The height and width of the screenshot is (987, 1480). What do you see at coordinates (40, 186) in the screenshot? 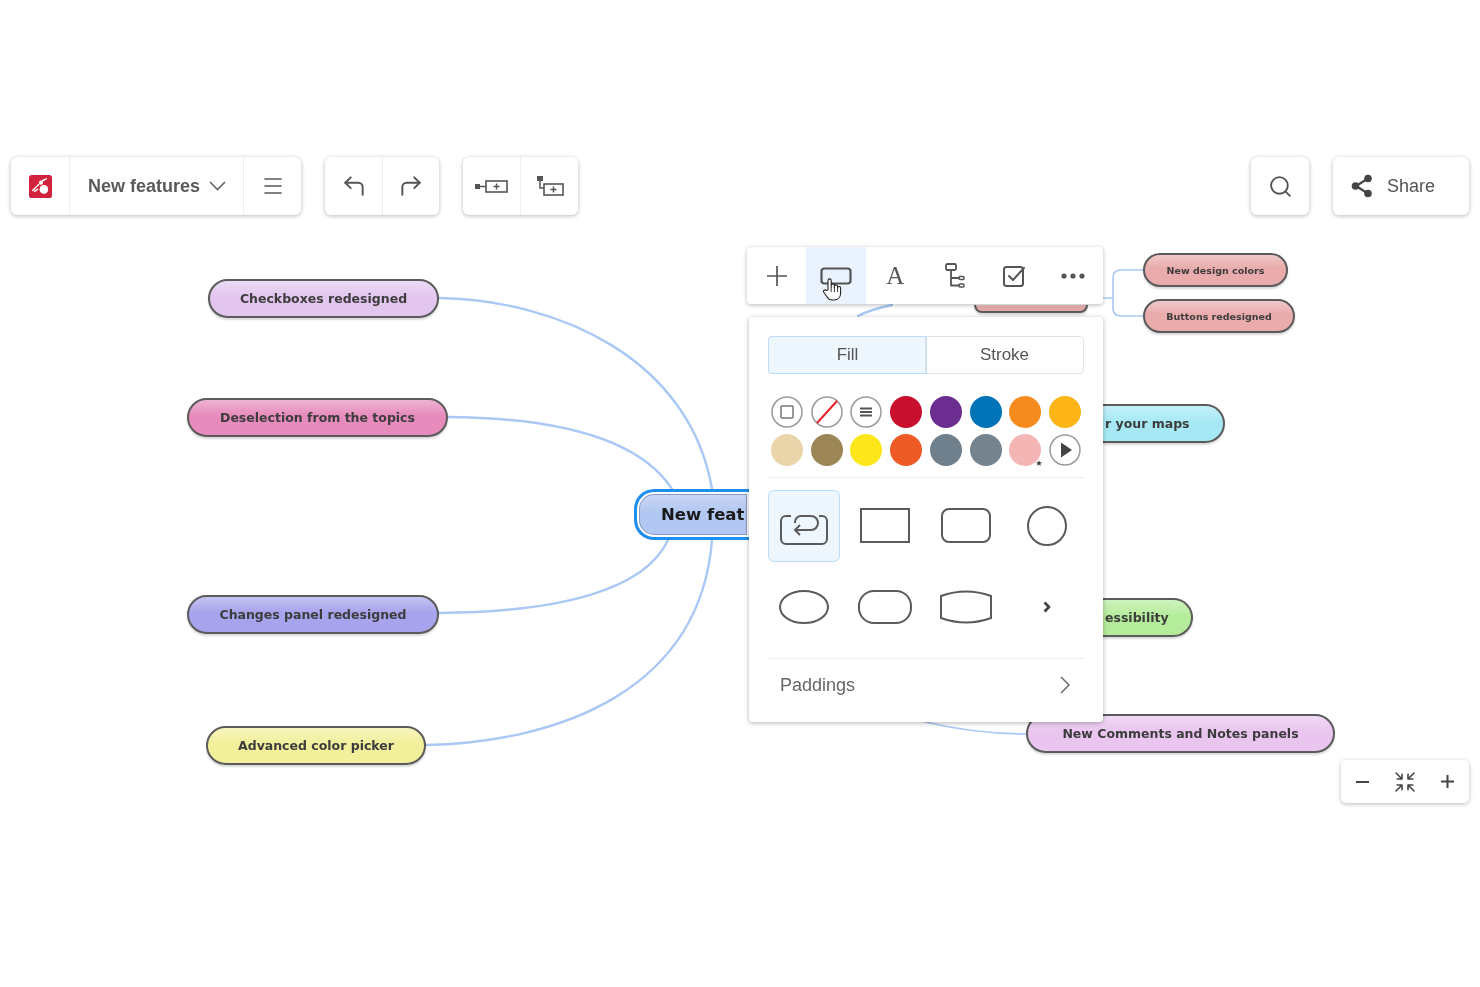
I see `app-logo-icon` at bounding box center [40, 186].